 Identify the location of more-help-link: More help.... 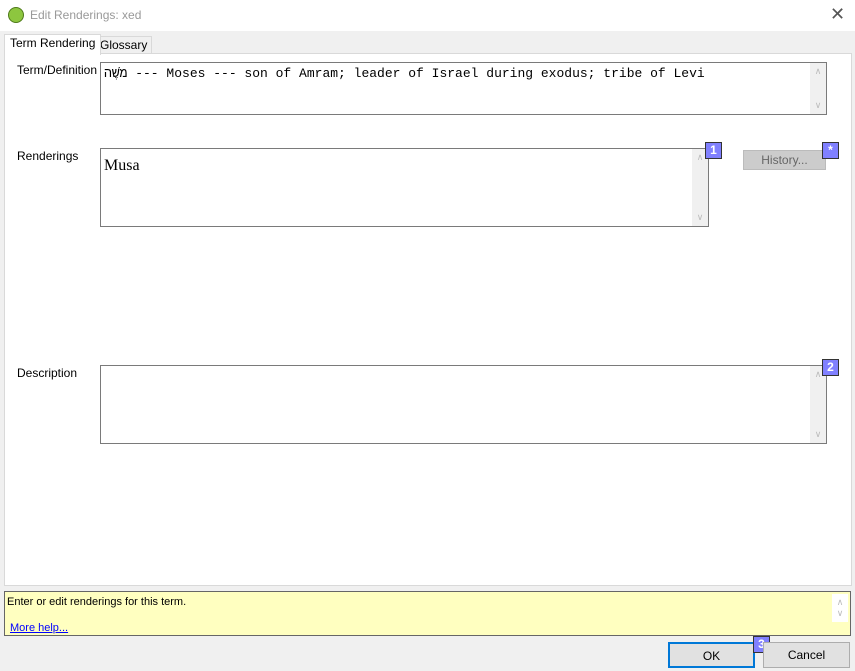
(39, 628).